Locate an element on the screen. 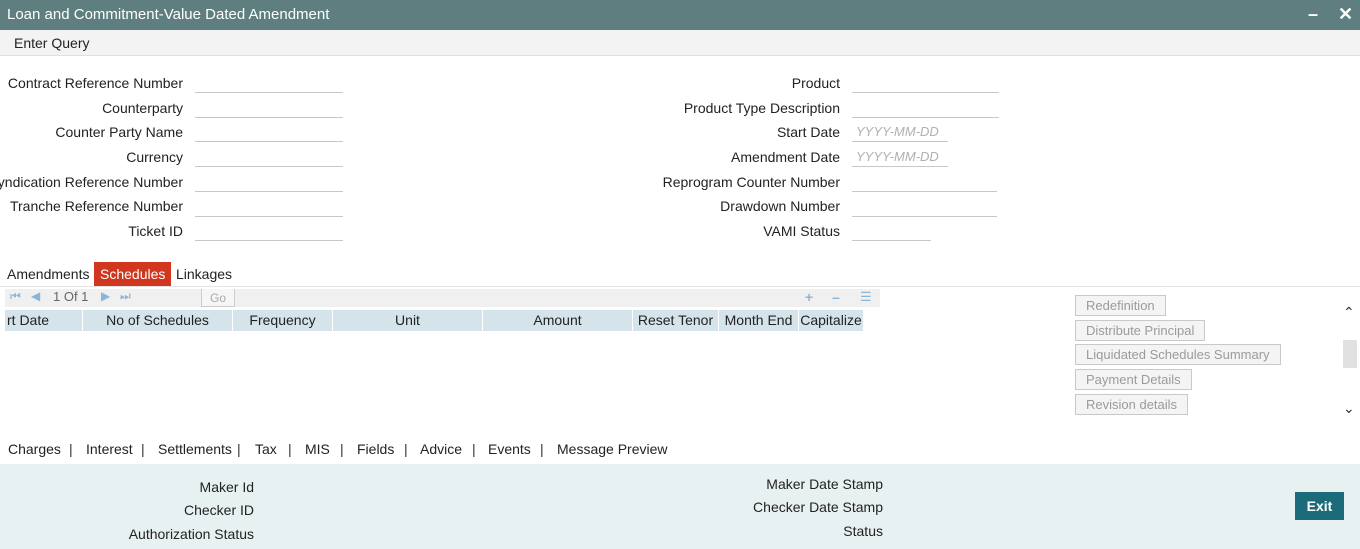  payment-details-button: Payment Details is located at coordinates (1133, 379).